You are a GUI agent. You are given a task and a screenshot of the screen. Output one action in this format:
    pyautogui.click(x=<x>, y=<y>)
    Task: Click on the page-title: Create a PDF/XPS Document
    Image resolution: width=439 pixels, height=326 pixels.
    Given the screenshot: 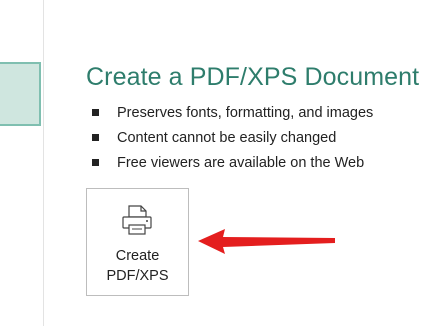 What is the action you would take?
    pyautogui.click(x=253, y=77)
    